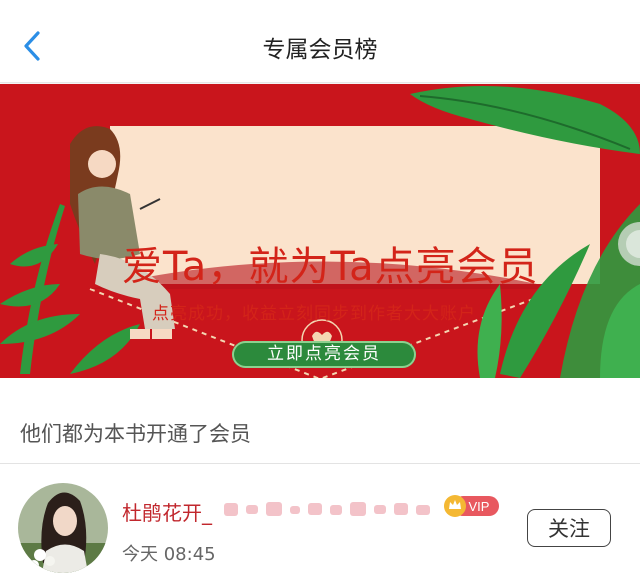 Image resolution: width=640 pixels, height=581 pixels. What do you see at coordinates (330, 267) in the screenshot?
I see `banner-title: 爱Ta，就为Ta点亮会员` at bounding box center [330, 267].